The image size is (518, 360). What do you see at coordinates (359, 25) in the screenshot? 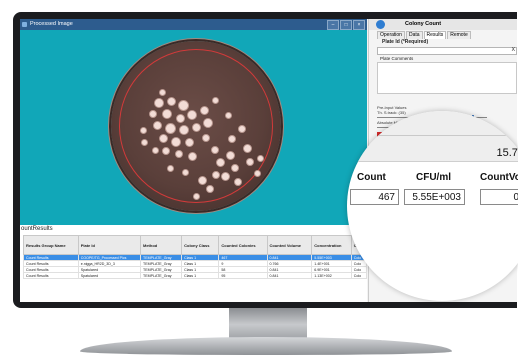
I see `close-icon: ×` at bounding box center [359, 25].